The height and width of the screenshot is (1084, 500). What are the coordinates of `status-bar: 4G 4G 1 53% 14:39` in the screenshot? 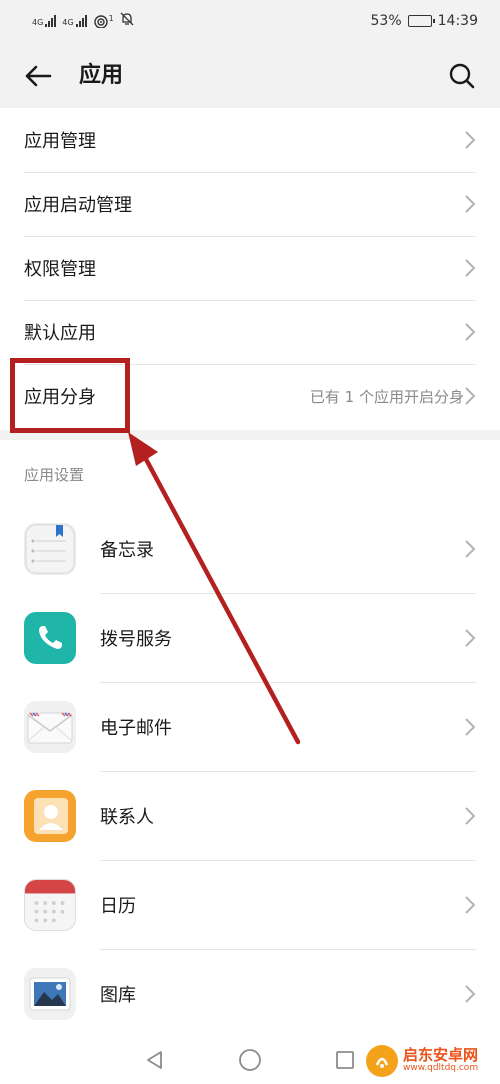 It's located at (250, 21).